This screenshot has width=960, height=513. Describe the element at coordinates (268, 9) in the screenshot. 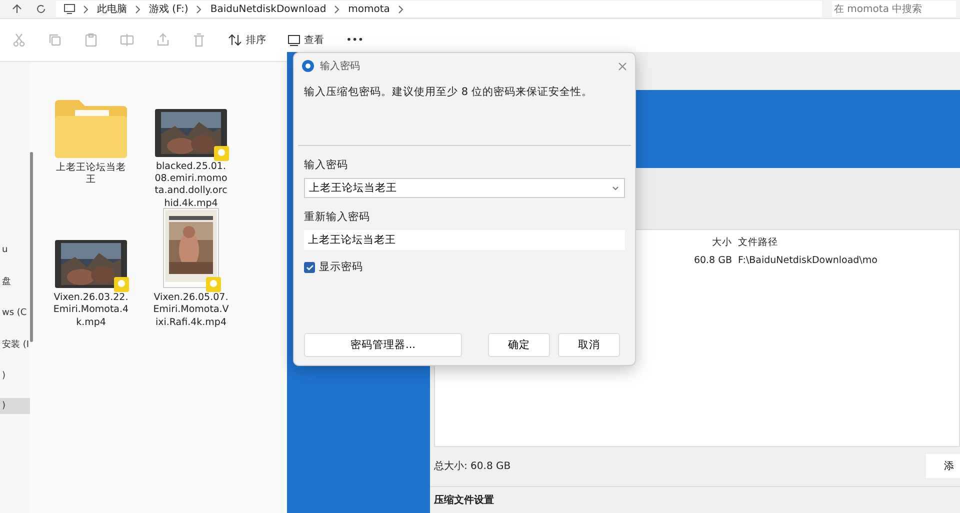

I see `breadcrumb-item: BaiduNetdiskDownload` at that location.